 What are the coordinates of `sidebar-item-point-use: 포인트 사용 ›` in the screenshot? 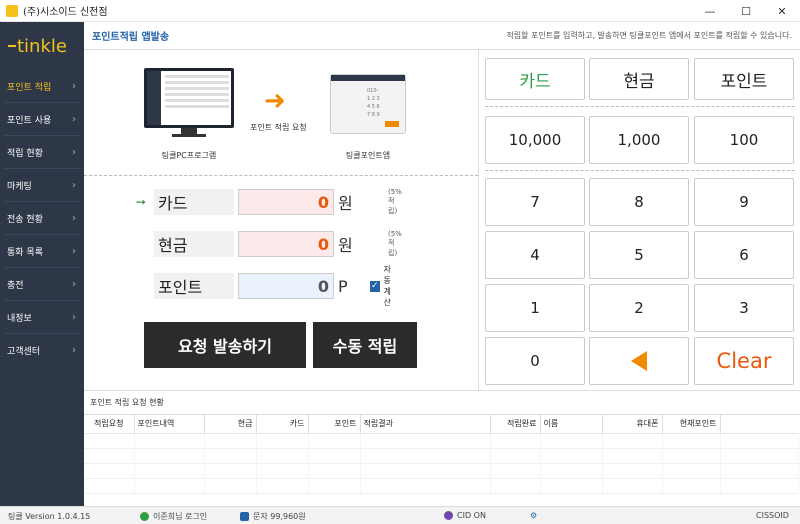 It's located at (42, 119).